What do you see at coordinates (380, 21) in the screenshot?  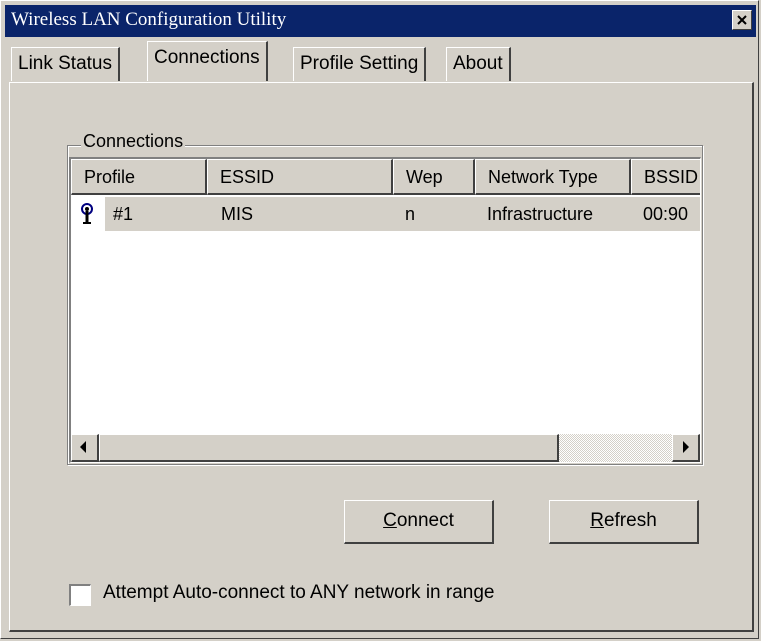 I see `title-bar: Wireless LAN Configuration Utility` at bounding box center [380, 21].